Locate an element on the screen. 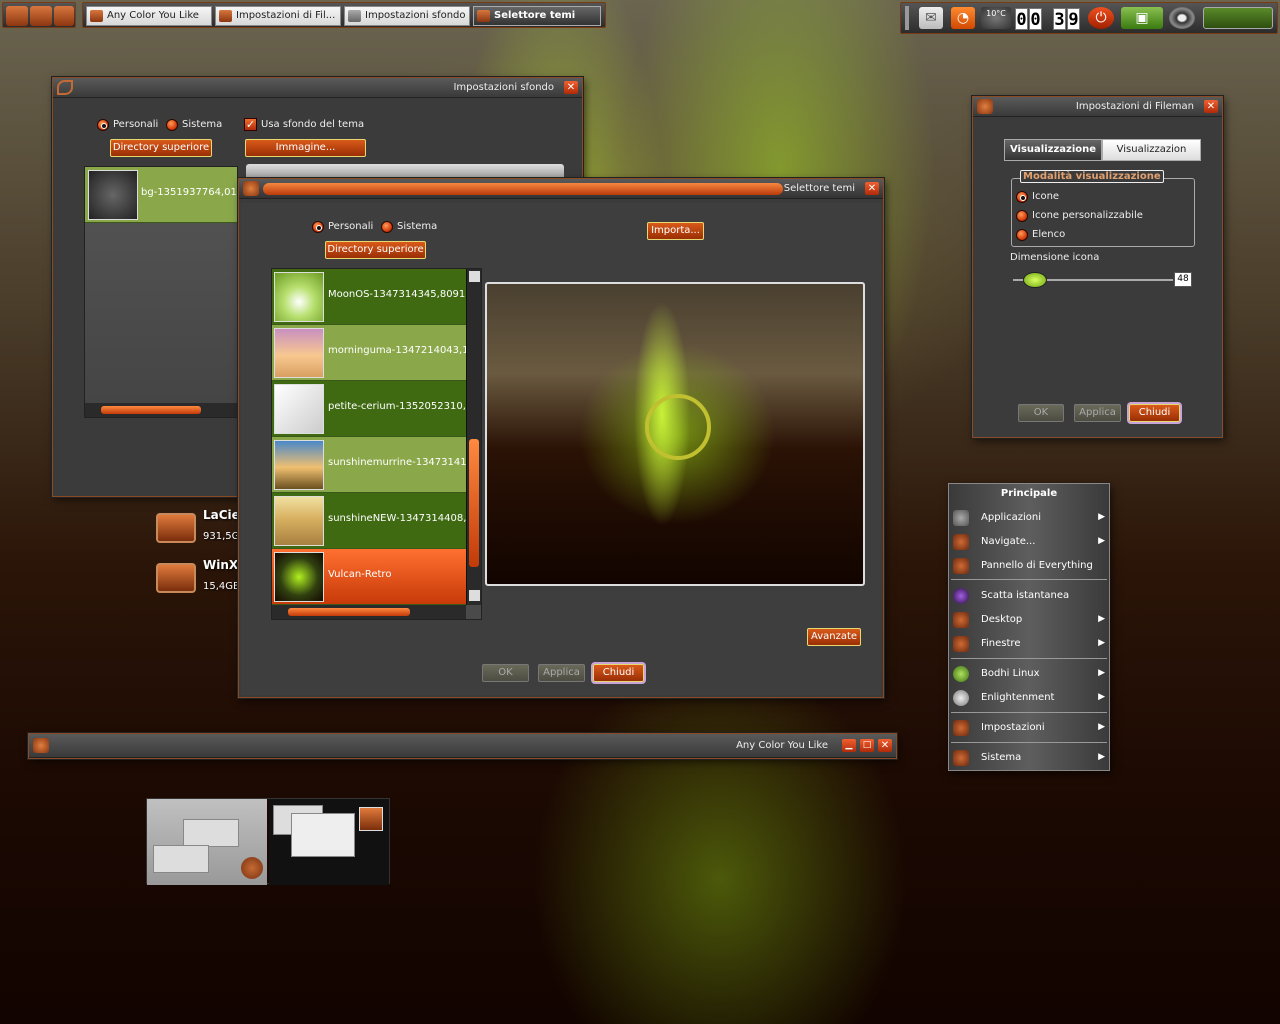  menu-item-applicazioni: Applicazioni ▶ is located at coordinates (1029, 518).